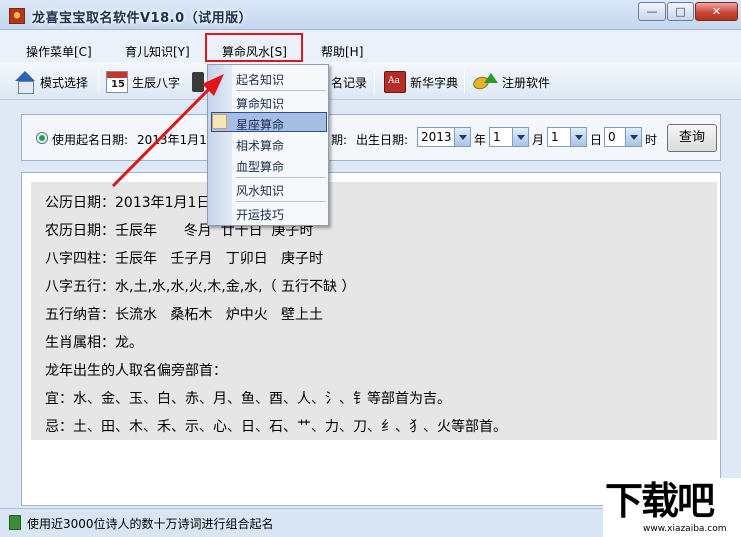 The width and height of the screenshot is (741, 537). I want to click on use-date-label: 使用起名日期:, so click(90, 140).